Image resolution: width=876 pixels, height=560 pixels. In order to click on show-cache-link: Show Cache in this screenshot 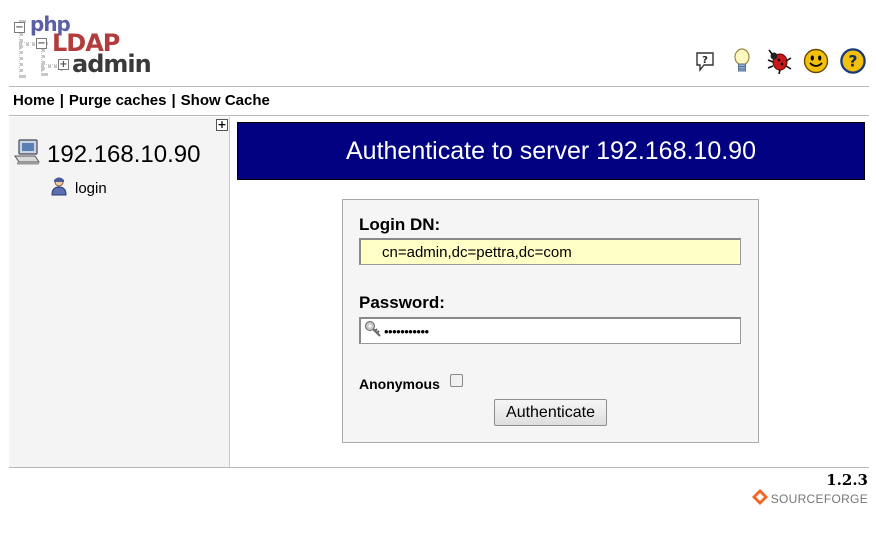, I will do `click(225, 100)`.